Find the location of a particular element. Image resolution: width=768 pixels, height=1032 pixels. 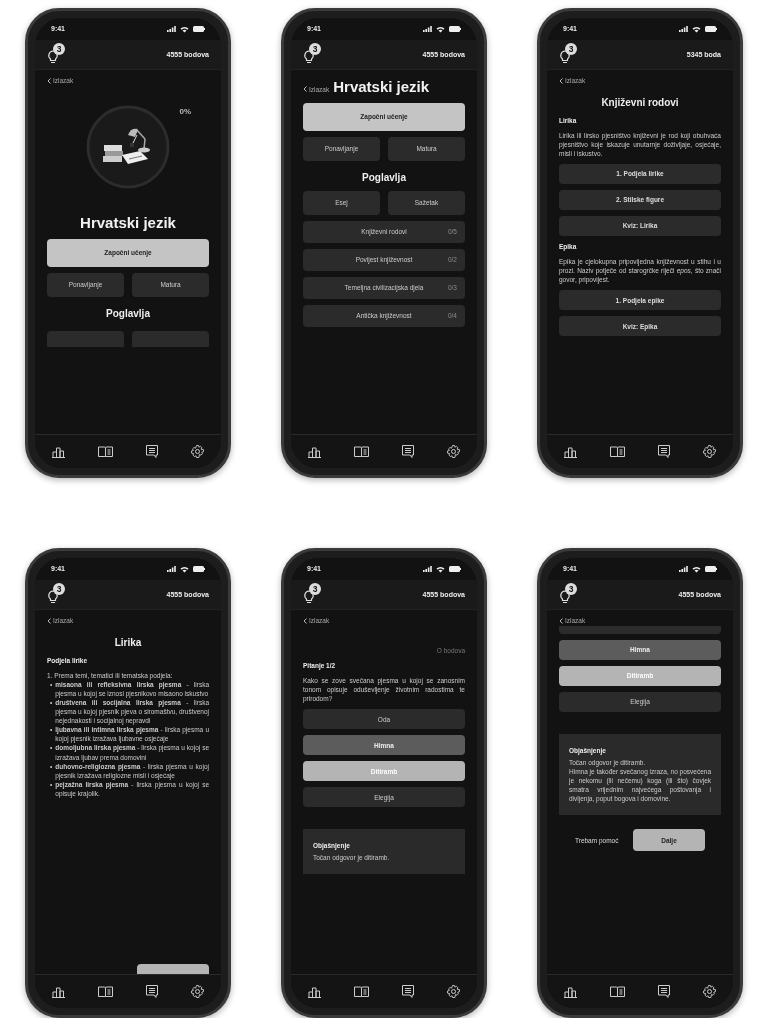

section-heading: Književni rodovi is located at coordinates (640, 102).